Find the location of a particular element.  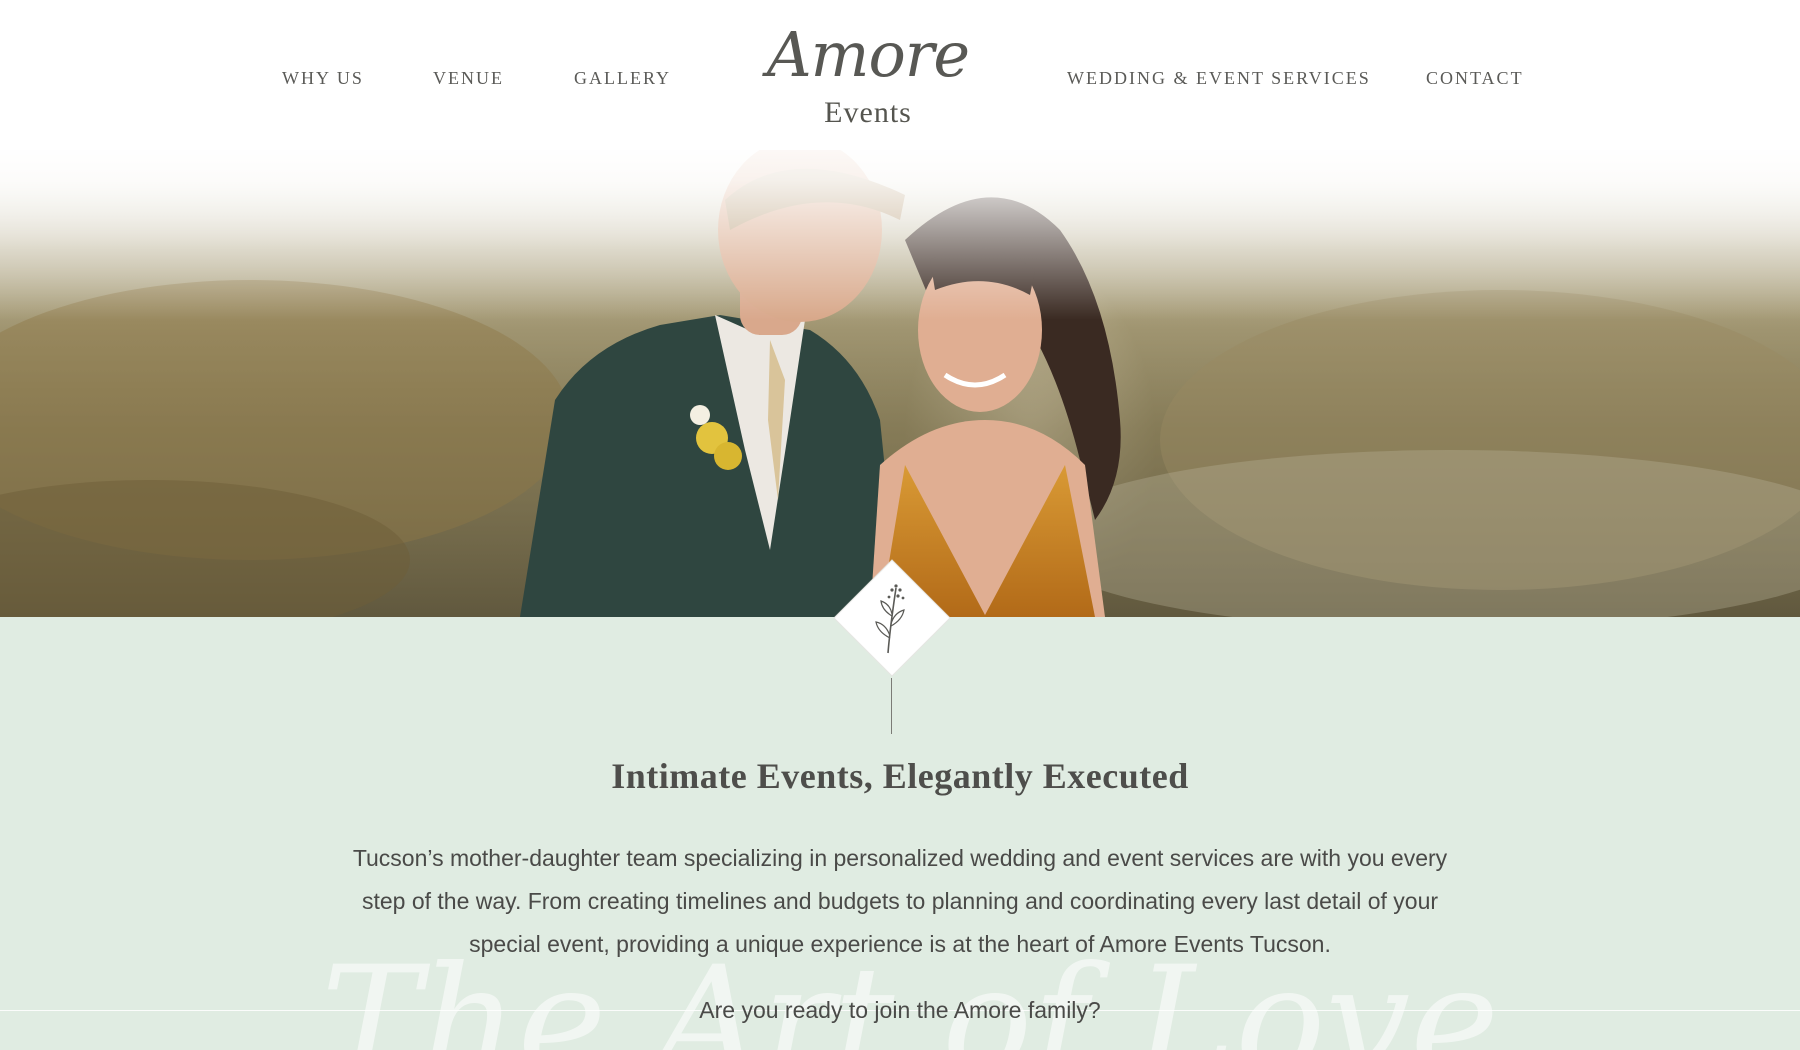

nav-why-us: WHY US is located at coordinates (323, 78).